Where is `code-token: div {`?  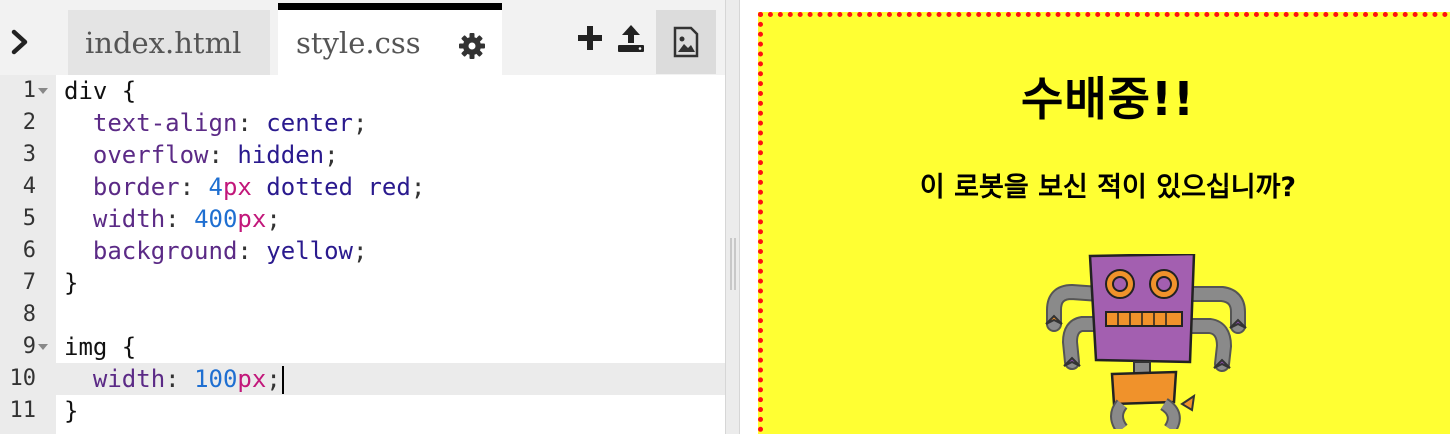
code-token: div { is located at coordinates (100, 91).